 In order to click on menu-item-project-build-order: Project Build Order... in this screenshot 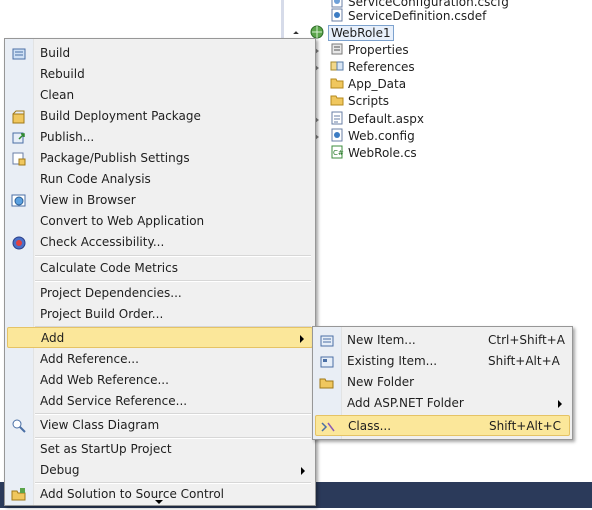, I will do `click(160, 314)`.